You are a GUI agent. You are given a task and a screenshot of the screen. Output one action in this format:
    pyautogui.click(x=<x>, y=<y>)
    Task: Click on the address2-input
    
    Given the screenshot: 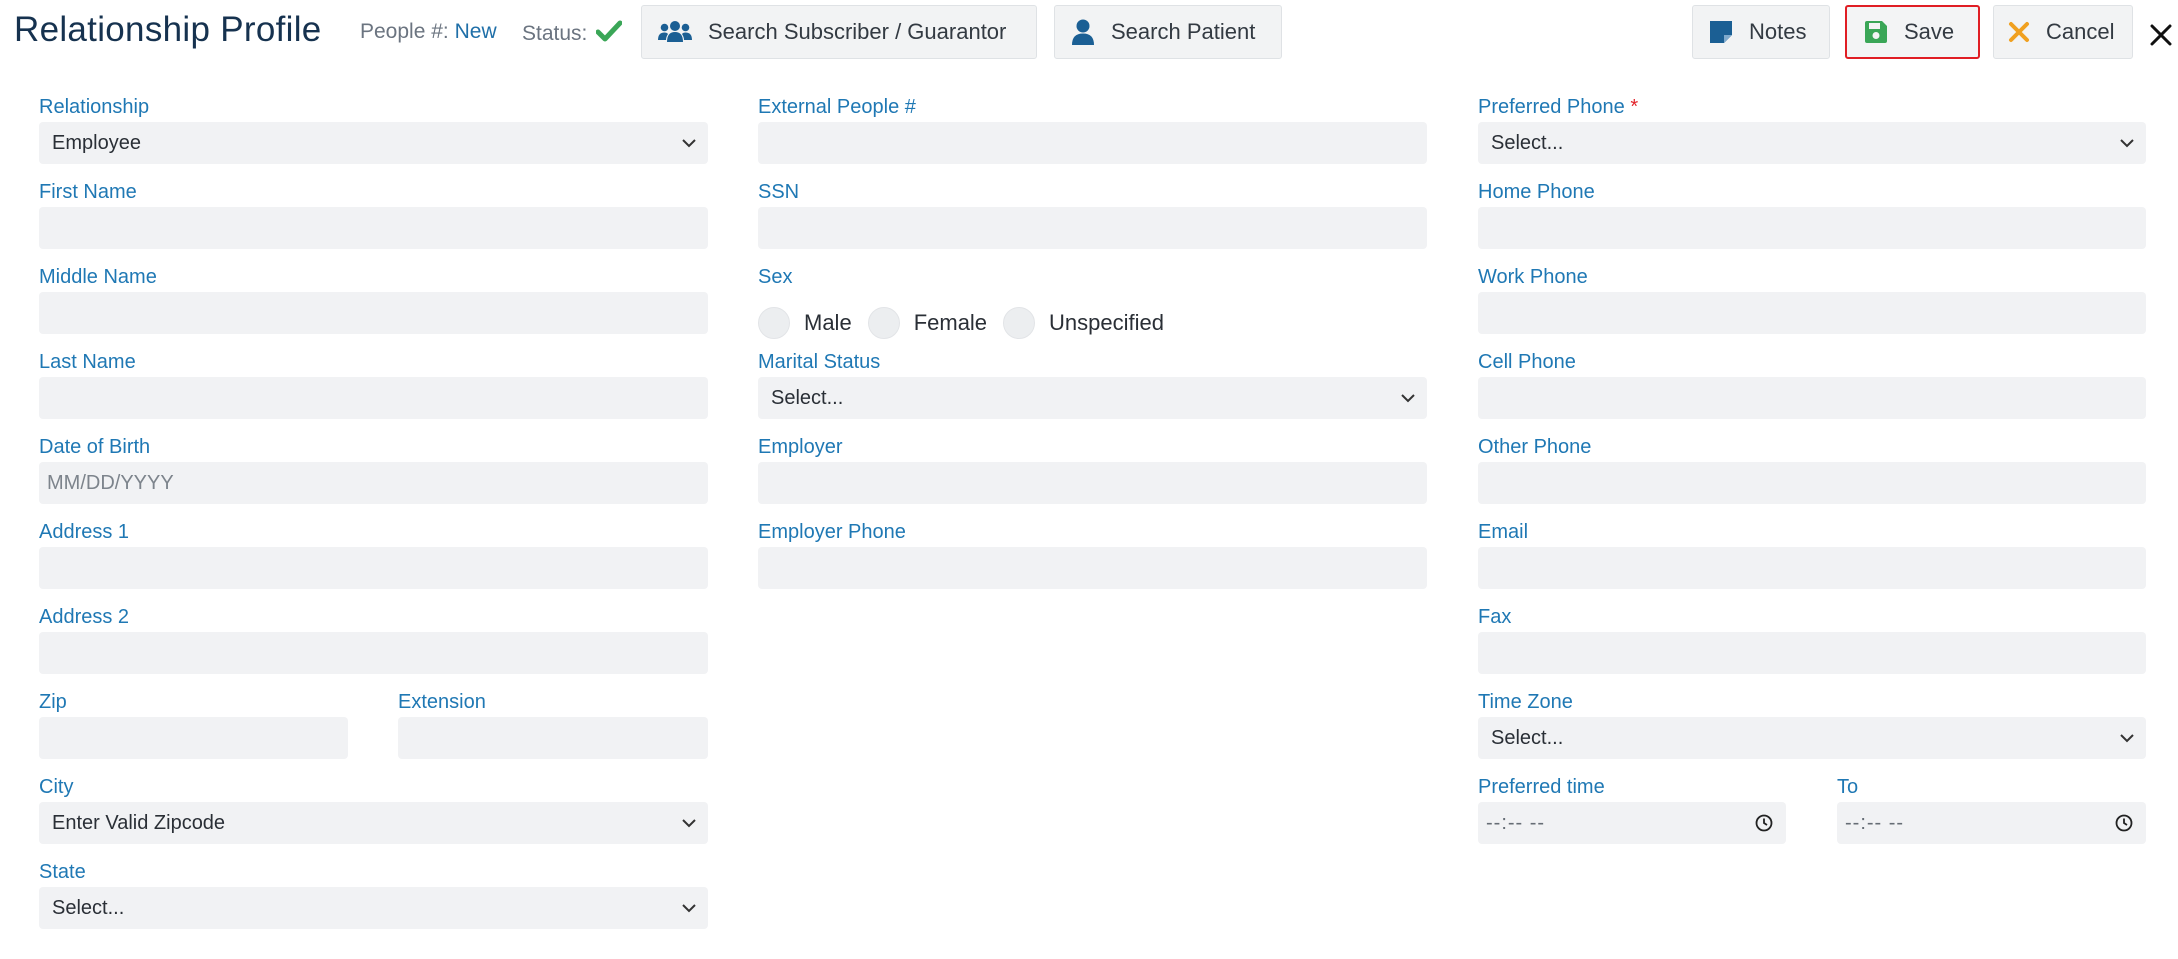 What is the action you would take?
    pyautogui.click(x=373, y=653)
    